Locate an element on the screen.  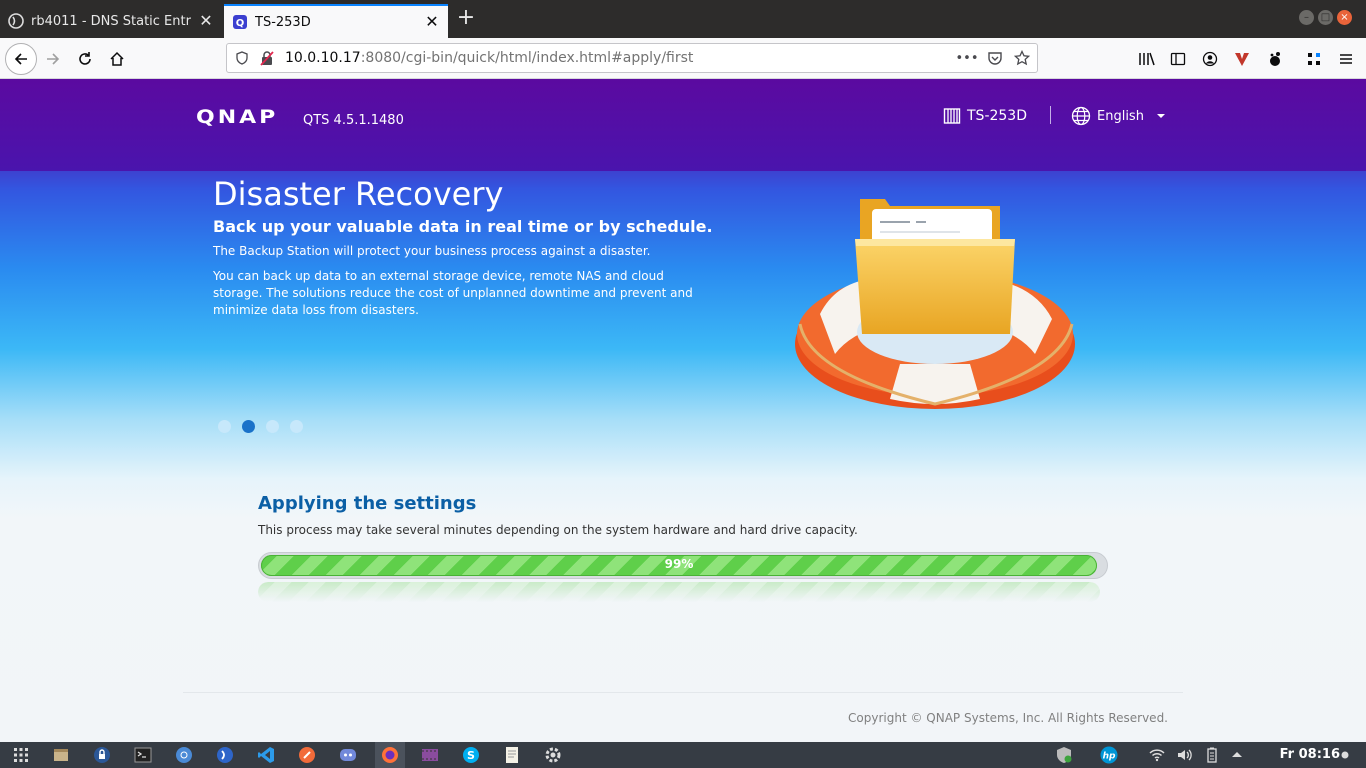
header-divider is located at coordinates (1050, 115).